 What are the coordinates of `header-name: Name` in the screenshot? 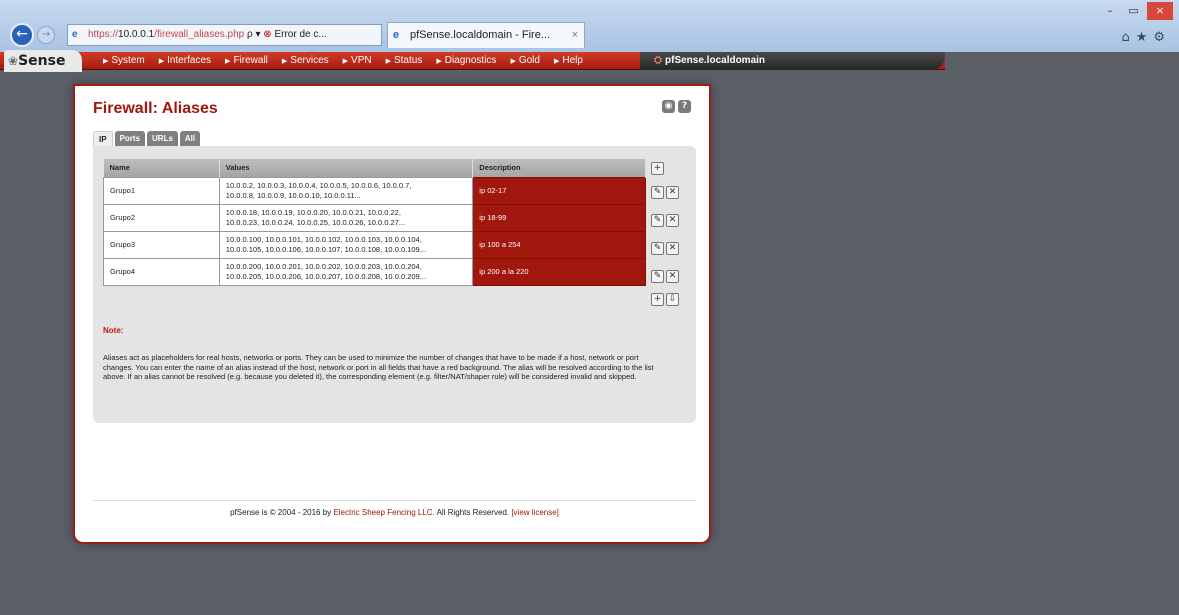 It's located at (161, 168).